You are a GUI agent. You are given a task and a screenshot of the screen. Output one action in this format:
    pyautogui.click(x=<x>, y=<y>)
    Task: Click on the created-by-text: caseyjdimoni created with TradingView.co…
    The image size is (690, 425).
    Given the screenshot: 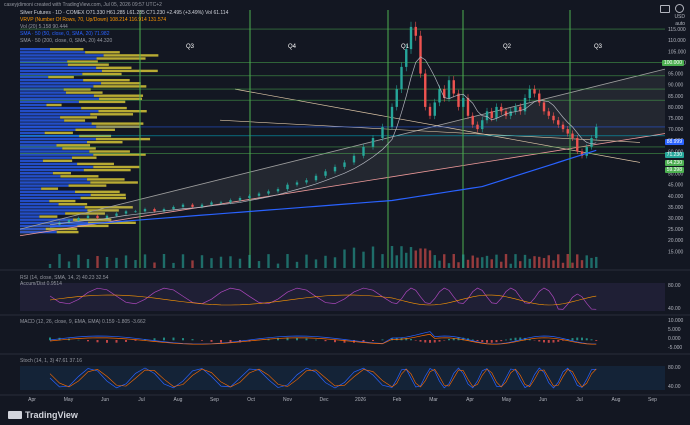 What is the action you would take?
    pyautogui.click(x=83, y=5)
    